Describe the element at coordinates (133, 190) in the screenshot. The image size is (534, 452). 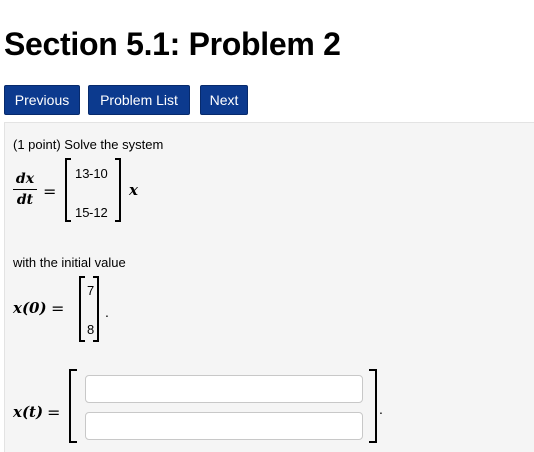
I see `rhs-variable: x` at that location.